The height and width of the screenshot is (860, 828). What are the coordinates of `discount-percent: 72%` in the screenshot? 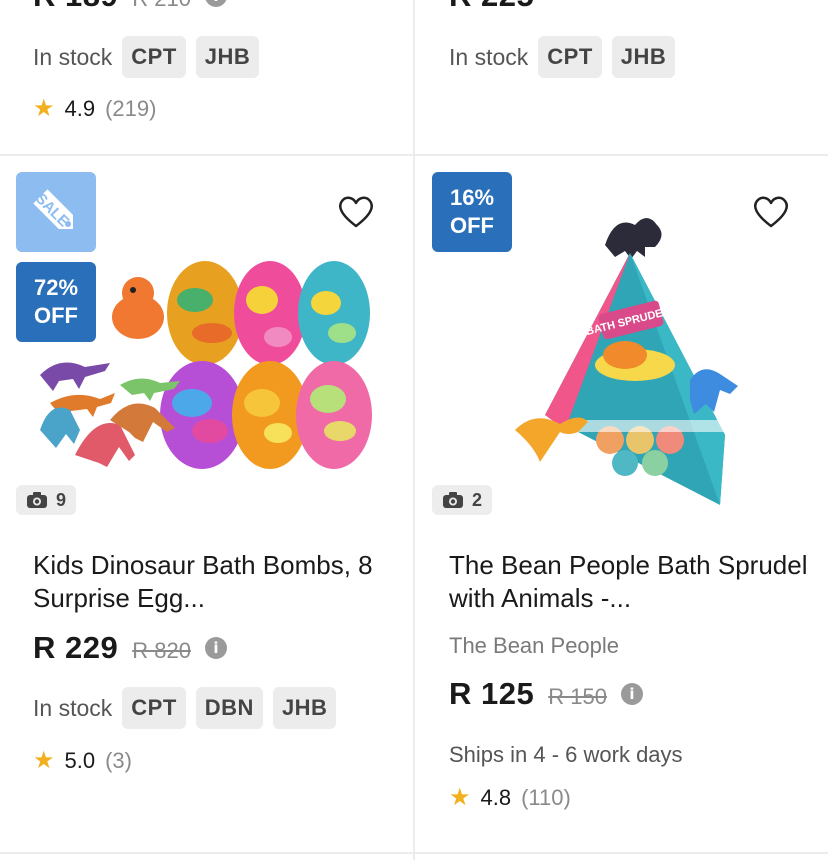 It's located at (56, 287).